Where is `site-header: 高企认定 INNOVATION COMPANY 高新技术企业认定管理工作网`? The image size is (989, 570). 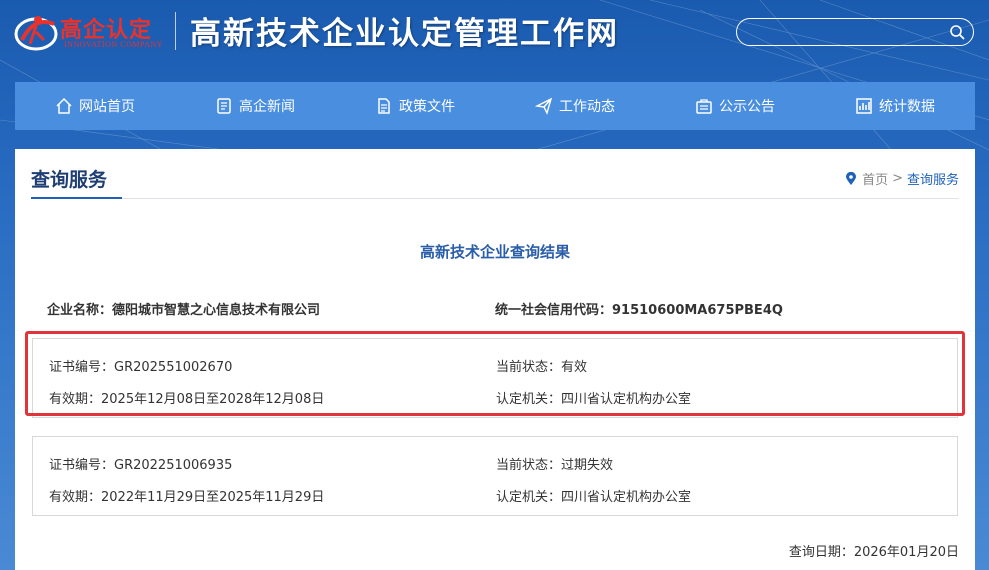
site-header: 高企认定 INNOVATION COMPANY 高新技术企业认定管理工作网 is located at coordinates (494, 36).